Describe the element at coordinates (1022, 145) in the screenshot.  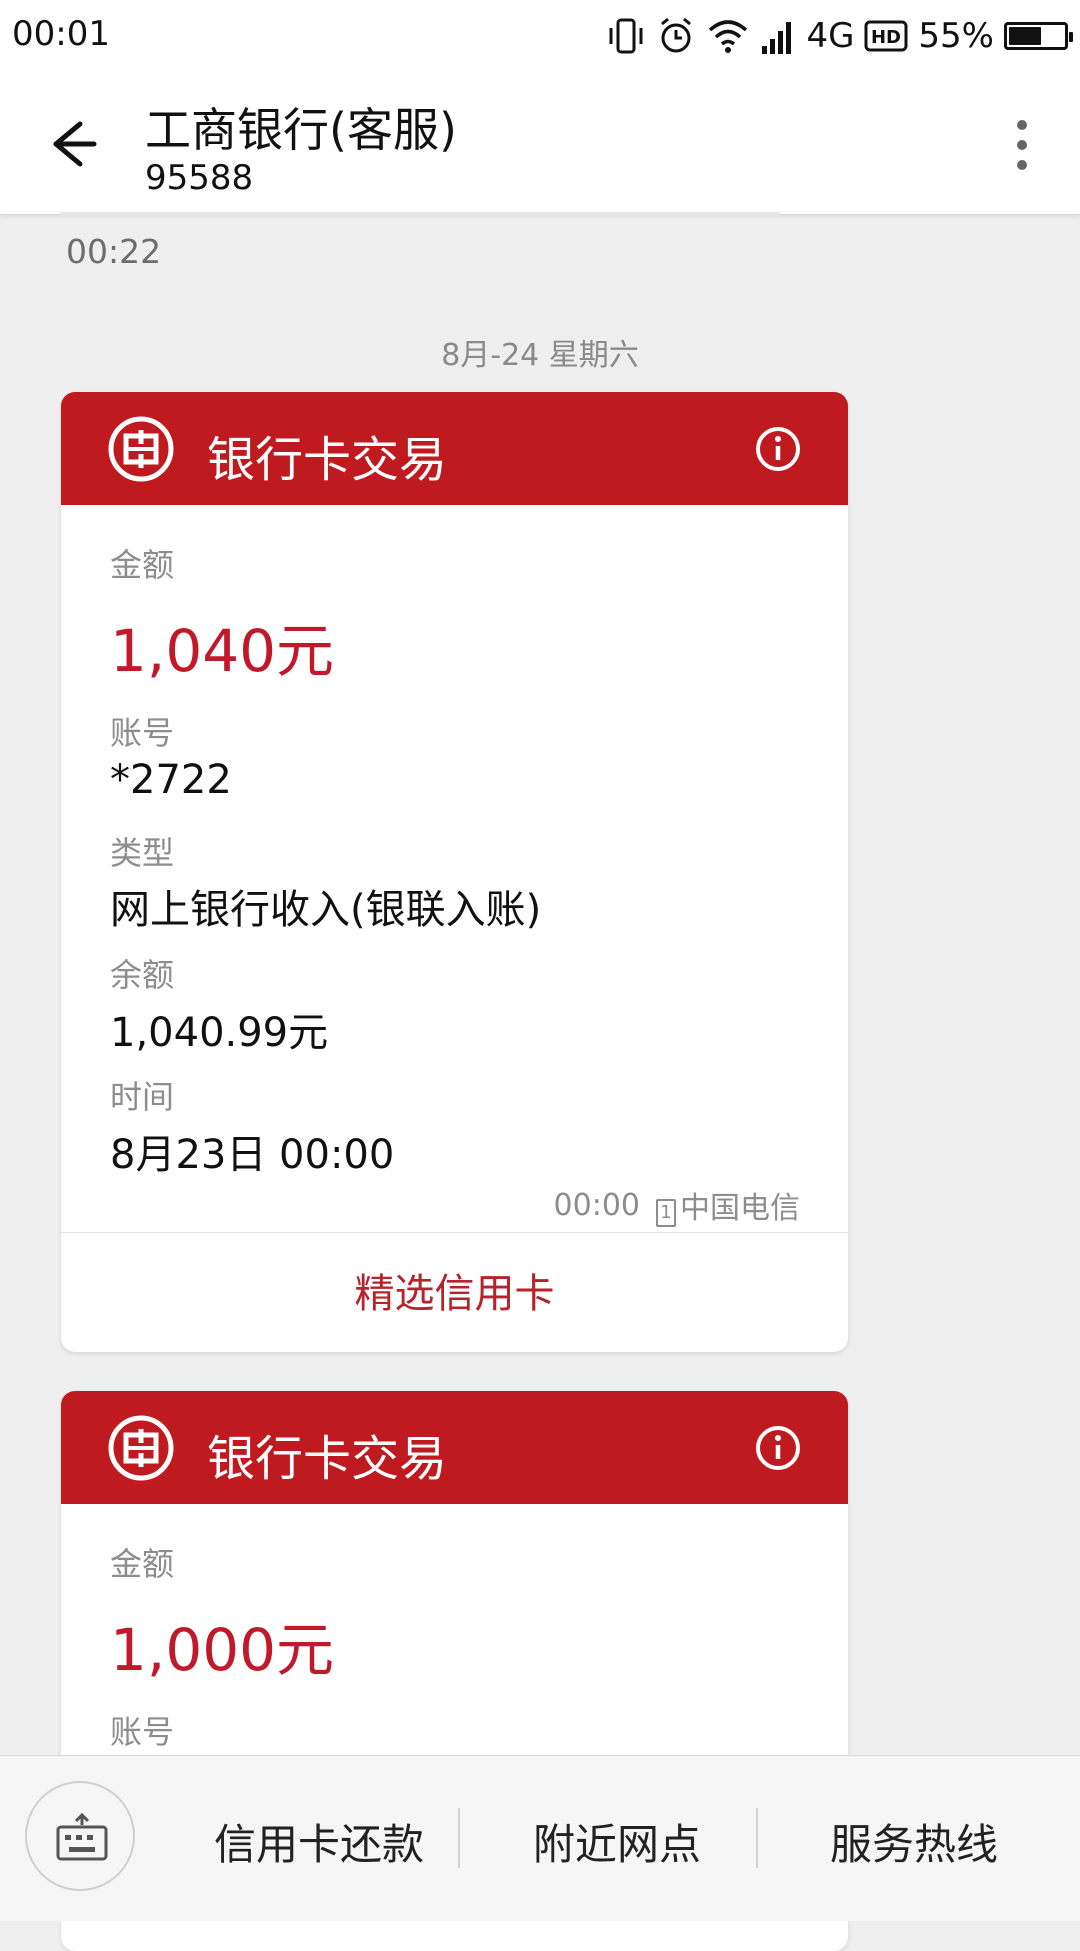
I see `more-vertical-icon` at that location.